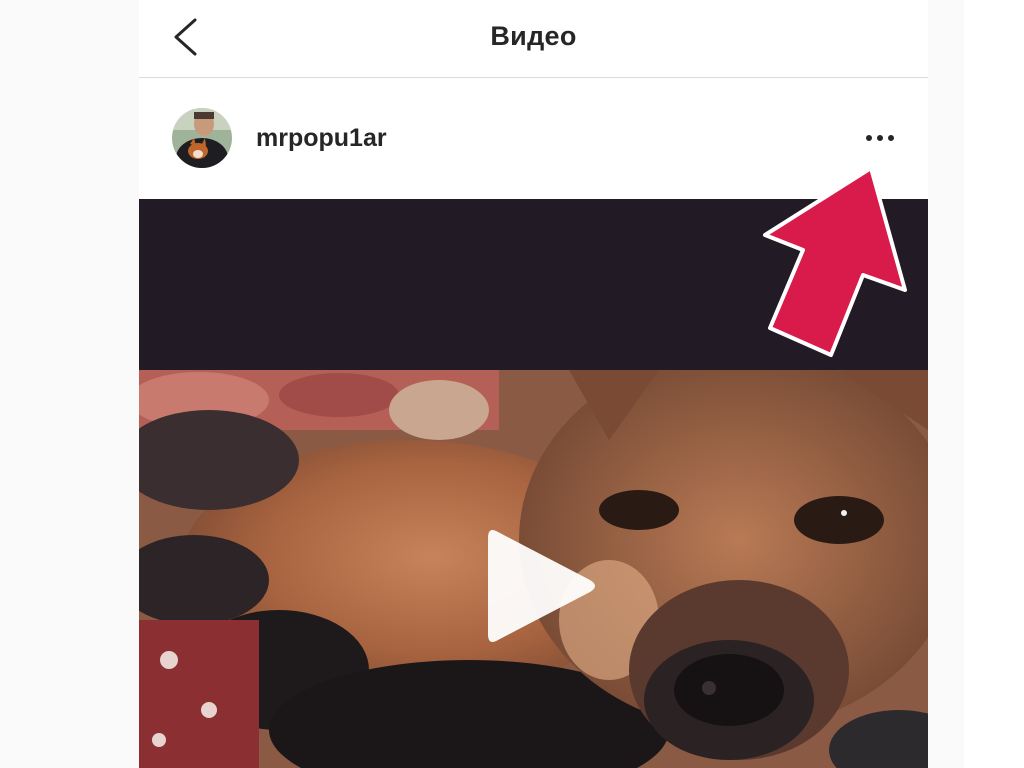 This screenshot has height=768, width=1024. I want to click on play-button, so click(539, 586).